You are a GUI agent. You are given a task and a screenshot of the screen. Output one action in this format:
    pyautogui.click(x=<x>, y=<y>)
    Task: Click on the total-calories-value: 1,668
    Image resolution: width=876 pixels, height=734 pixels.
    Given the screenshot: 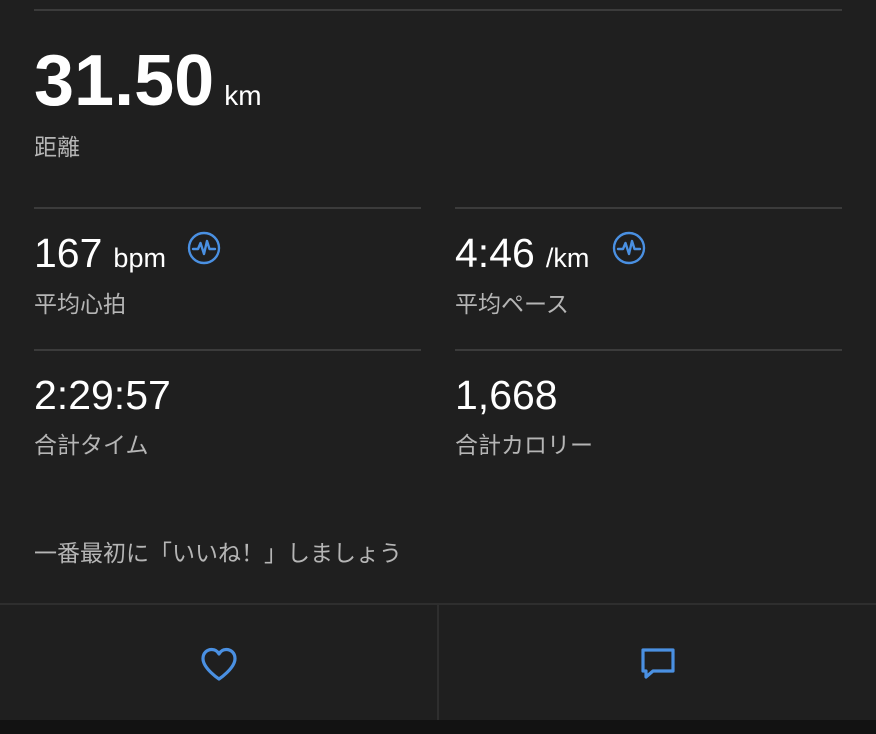 What is the action you would take?
    pyautogui.click(x=506, y=395)
    